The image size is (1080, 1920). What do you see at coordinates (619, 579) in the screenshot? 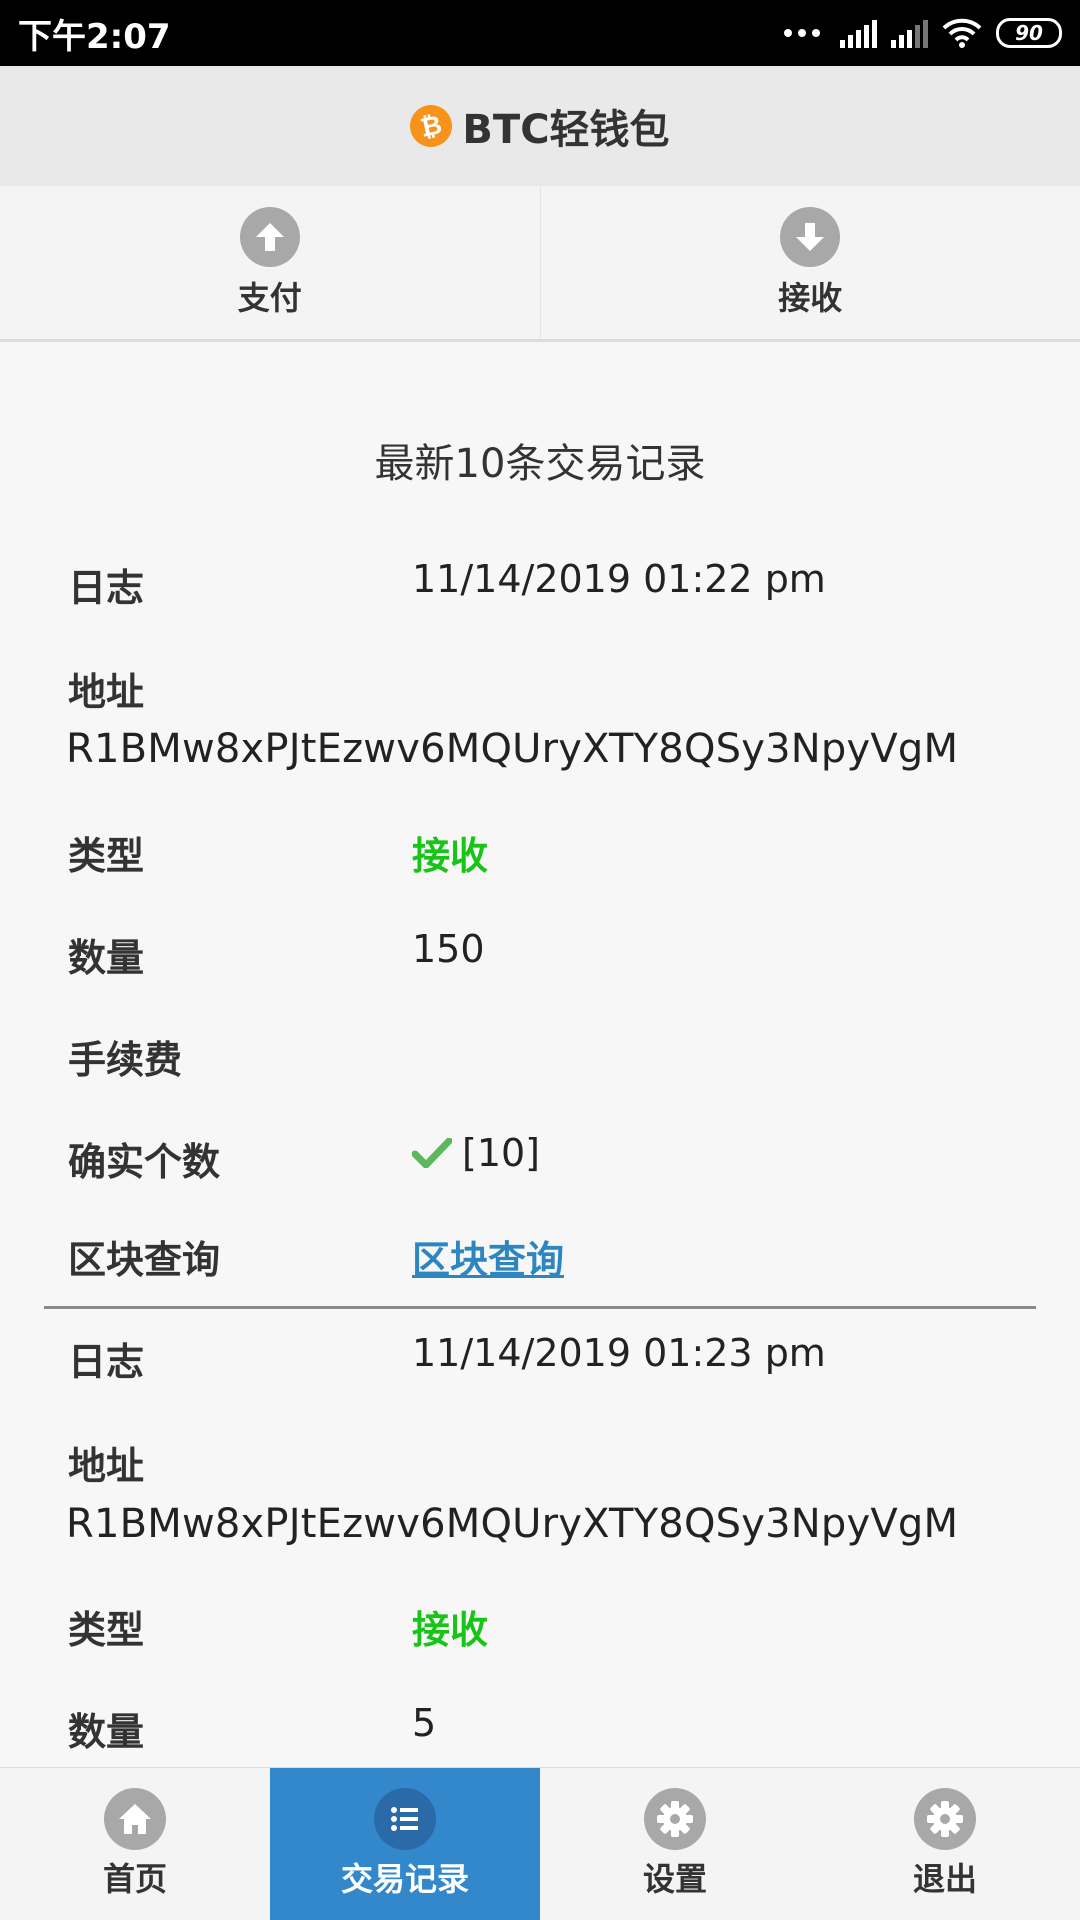
I see `tx-log-value: 11/14/2019 01:22 pm` at bounding box center [619, 579].